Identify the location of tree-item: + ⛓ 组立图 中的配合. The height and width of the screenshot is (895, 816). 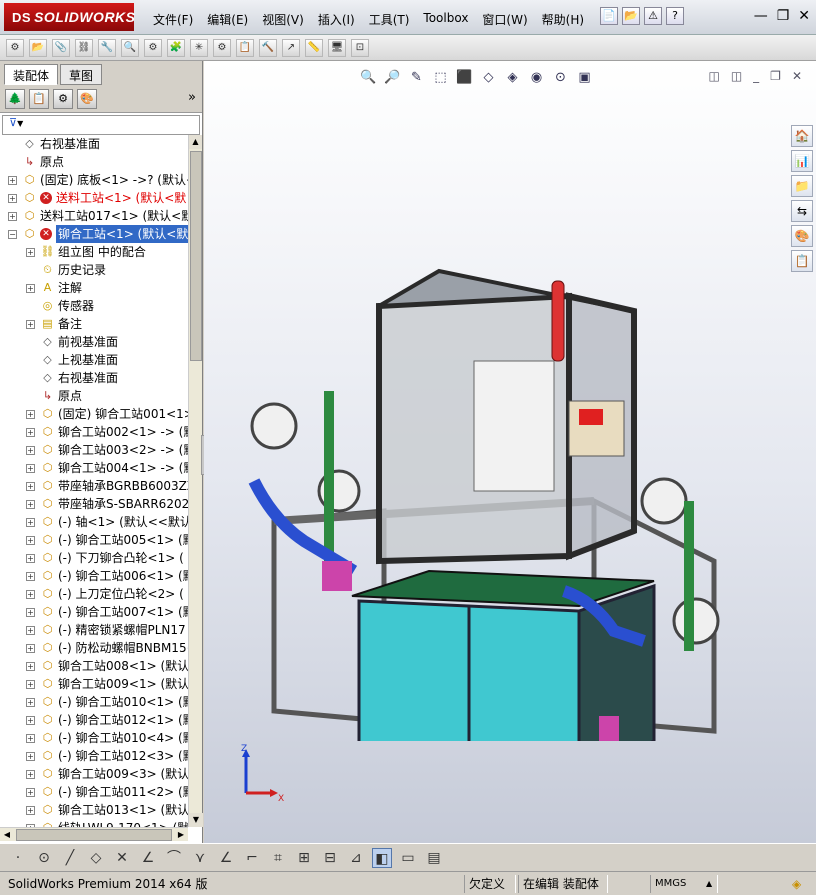
(94, 252).